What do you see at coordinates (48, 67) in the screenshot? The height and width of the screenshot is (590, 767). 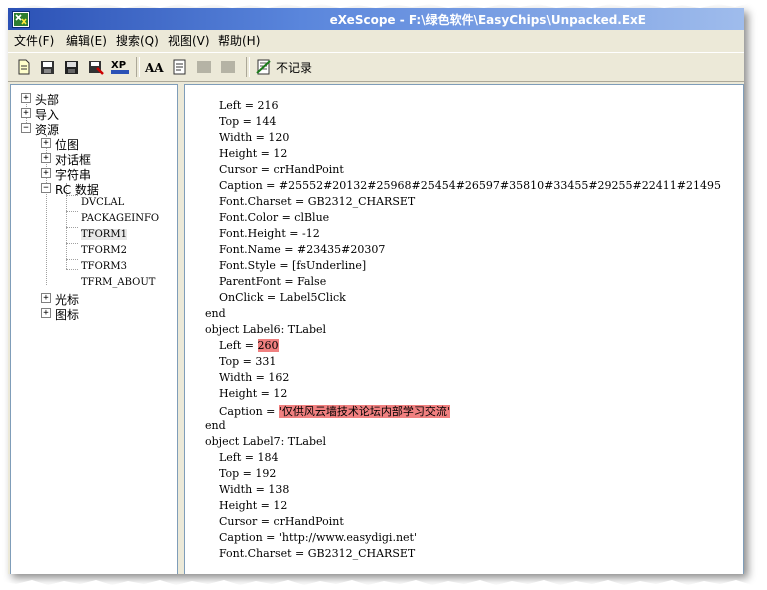 I see `open-icon` at bounding box center [48, 67].